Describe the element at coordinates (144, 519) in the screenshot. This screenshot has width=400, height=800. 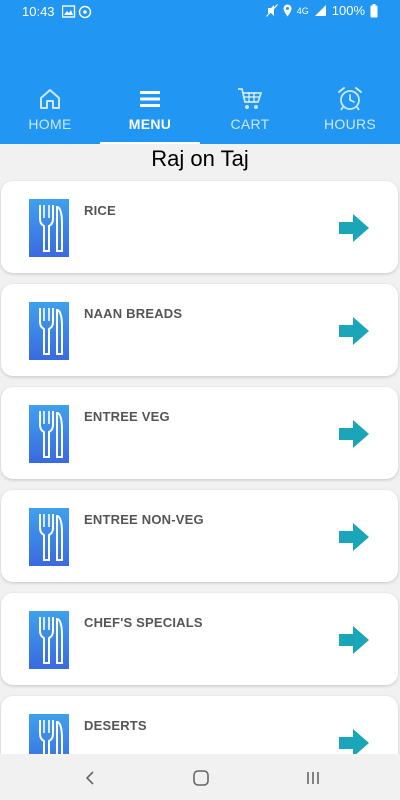
I see `category-label: ENTREE NON-VEG` at that location.